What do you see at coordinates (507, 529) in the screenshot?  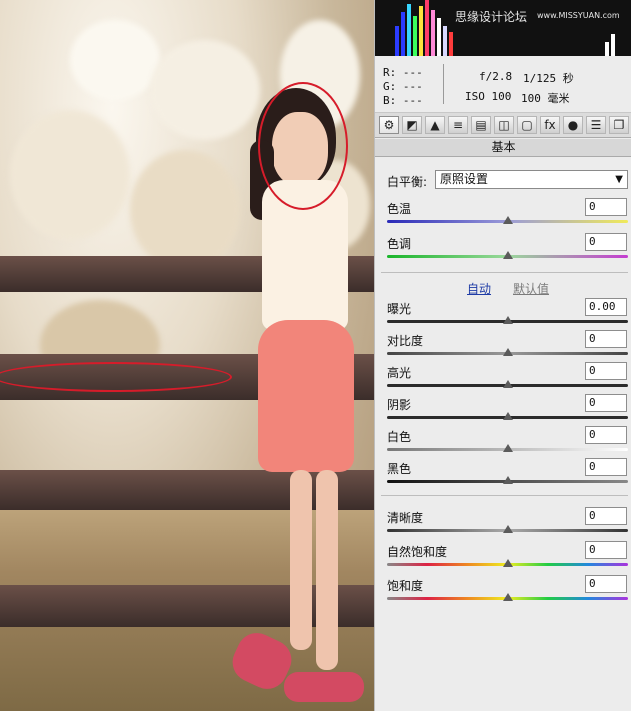 I see `clarity-slider-thumb` at bounding box center [507, 529].